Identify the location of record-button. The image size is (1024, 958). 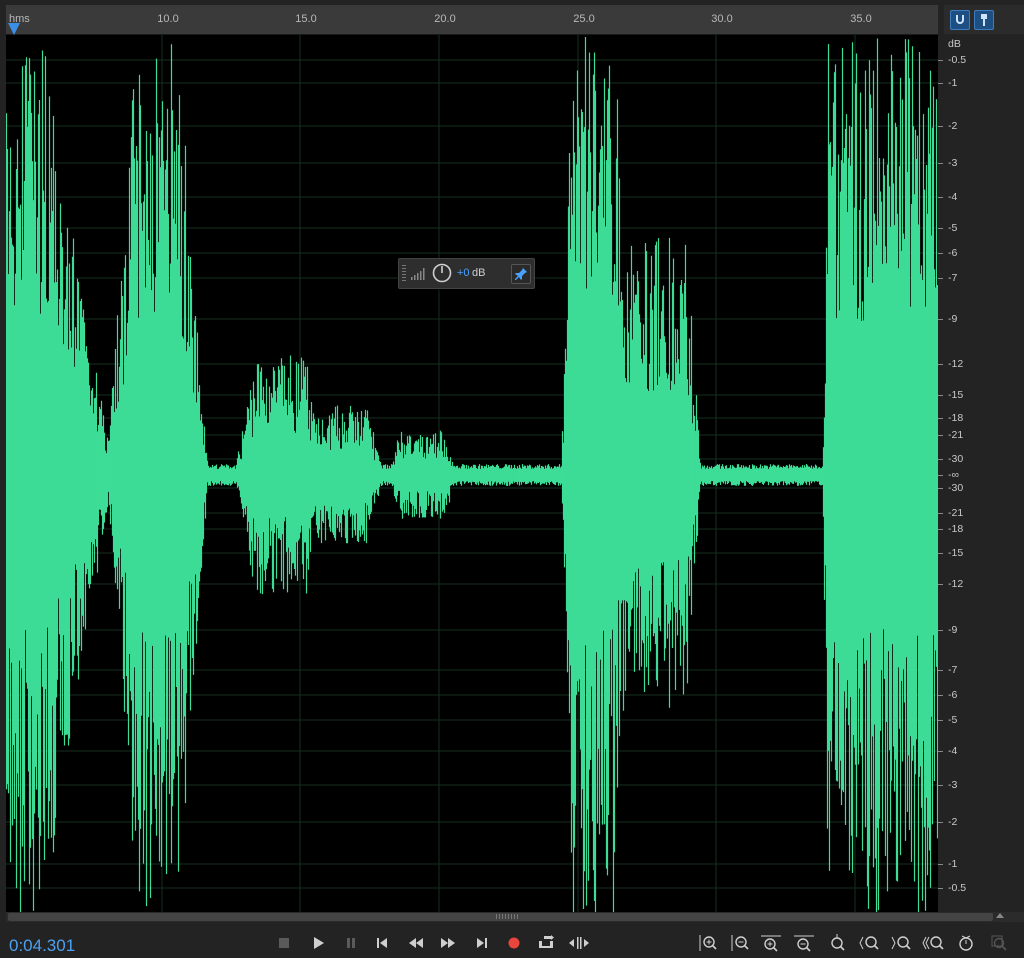
(514, 943).